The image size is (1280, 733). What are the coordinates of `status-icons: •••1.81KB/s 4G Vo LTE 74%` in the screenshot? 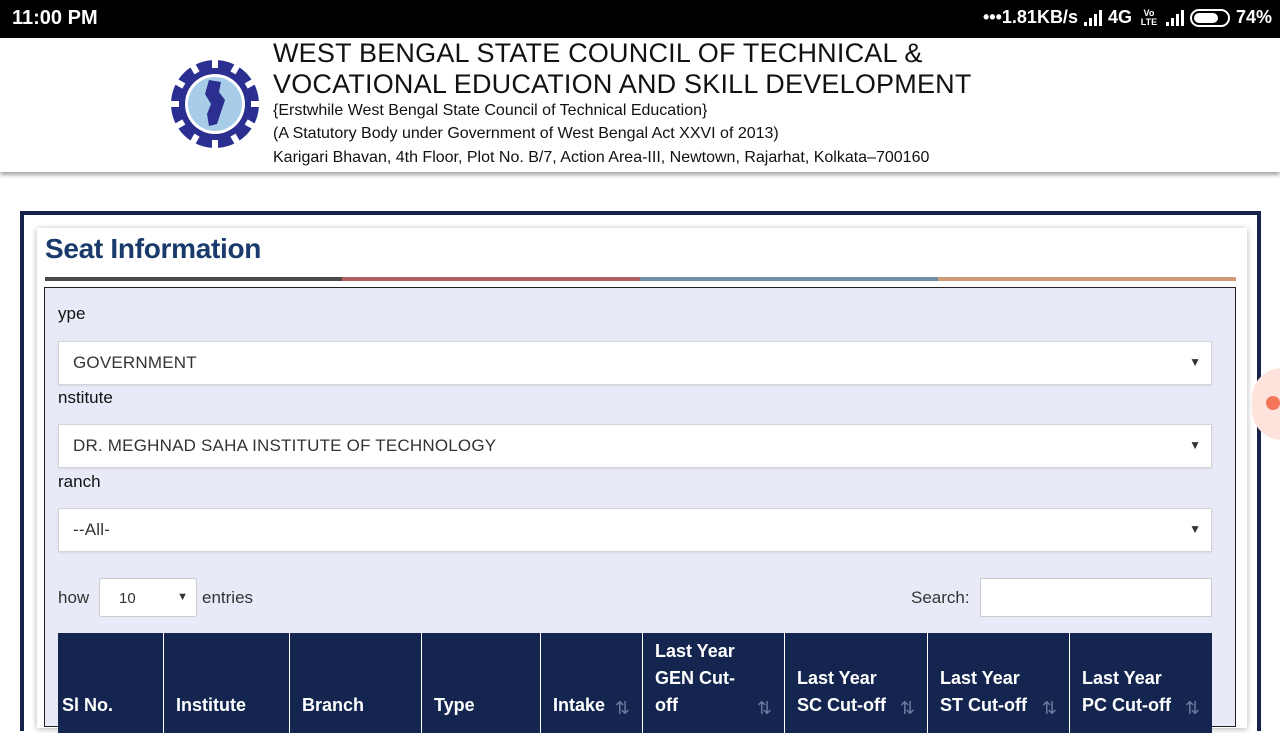 It's located at (1127, 17).